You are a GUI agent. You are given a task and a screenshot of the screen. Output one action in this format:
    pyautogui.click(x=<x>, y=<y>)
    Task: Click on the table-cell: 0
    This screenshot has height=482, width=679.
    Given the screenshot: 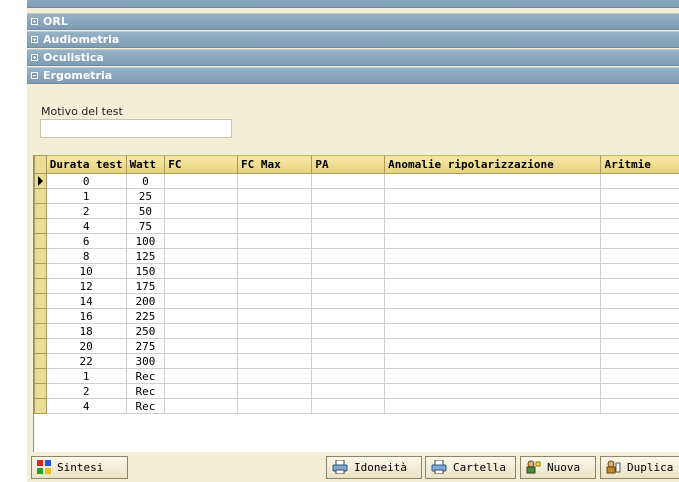 What is the action you would take?
    pyautogui.click(x=145, y=181)
    